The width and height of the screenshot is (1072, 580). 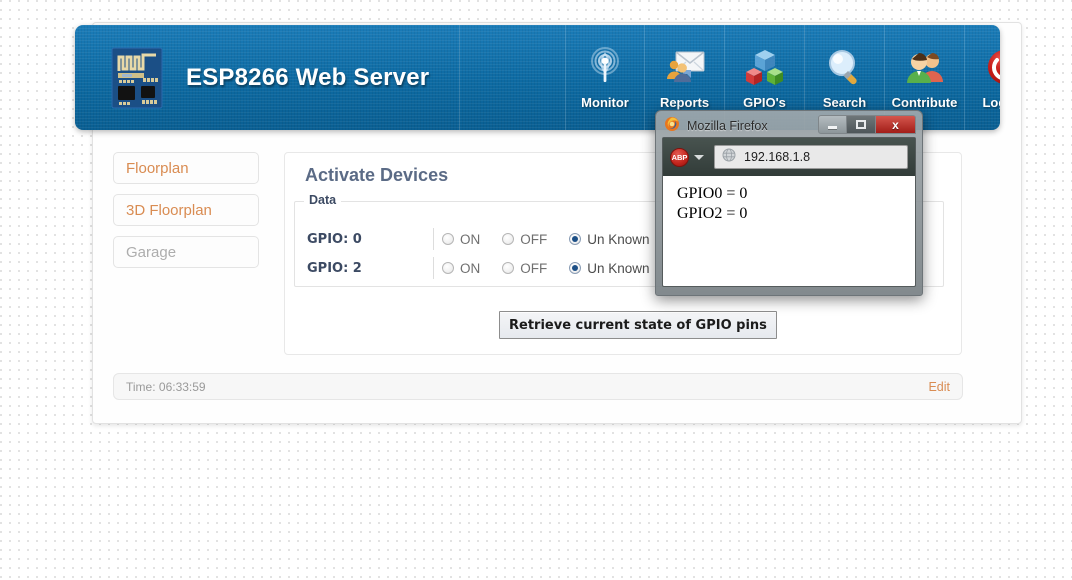 I want to click on firefox-logo-icon, so click(x=671, y=126).